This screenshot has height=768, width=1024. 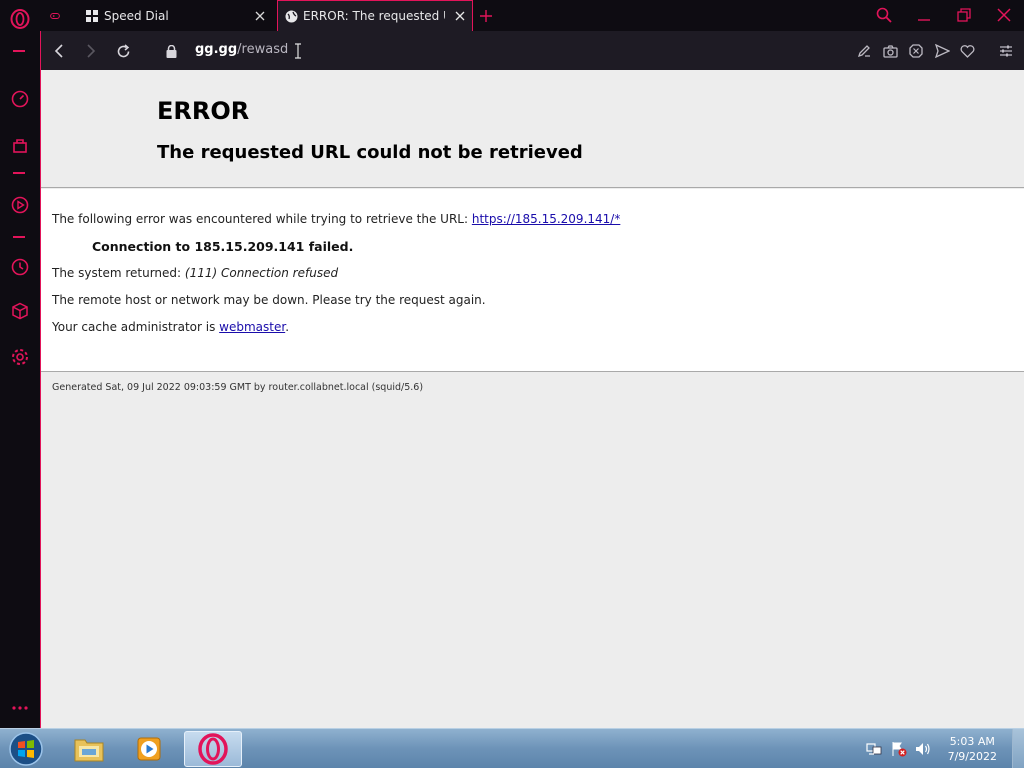 What do you see at coordinates (924, 15) in the screenshot?
I see `minimize-icon` at bounding box center [924, 15].